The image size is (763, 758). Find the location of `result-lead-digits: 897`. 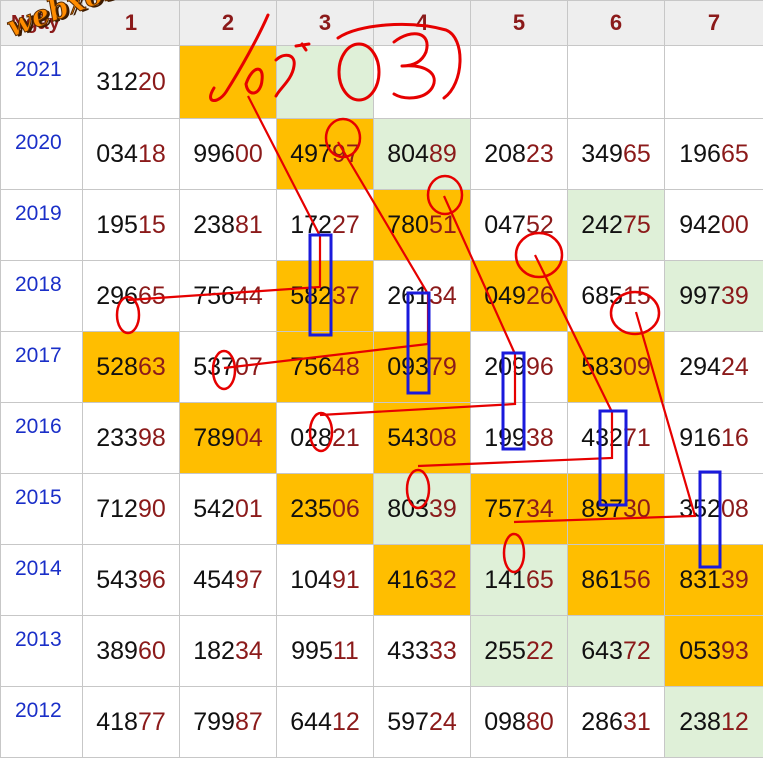

result-lead-digits: 897 is located at coordinates (602, 509).